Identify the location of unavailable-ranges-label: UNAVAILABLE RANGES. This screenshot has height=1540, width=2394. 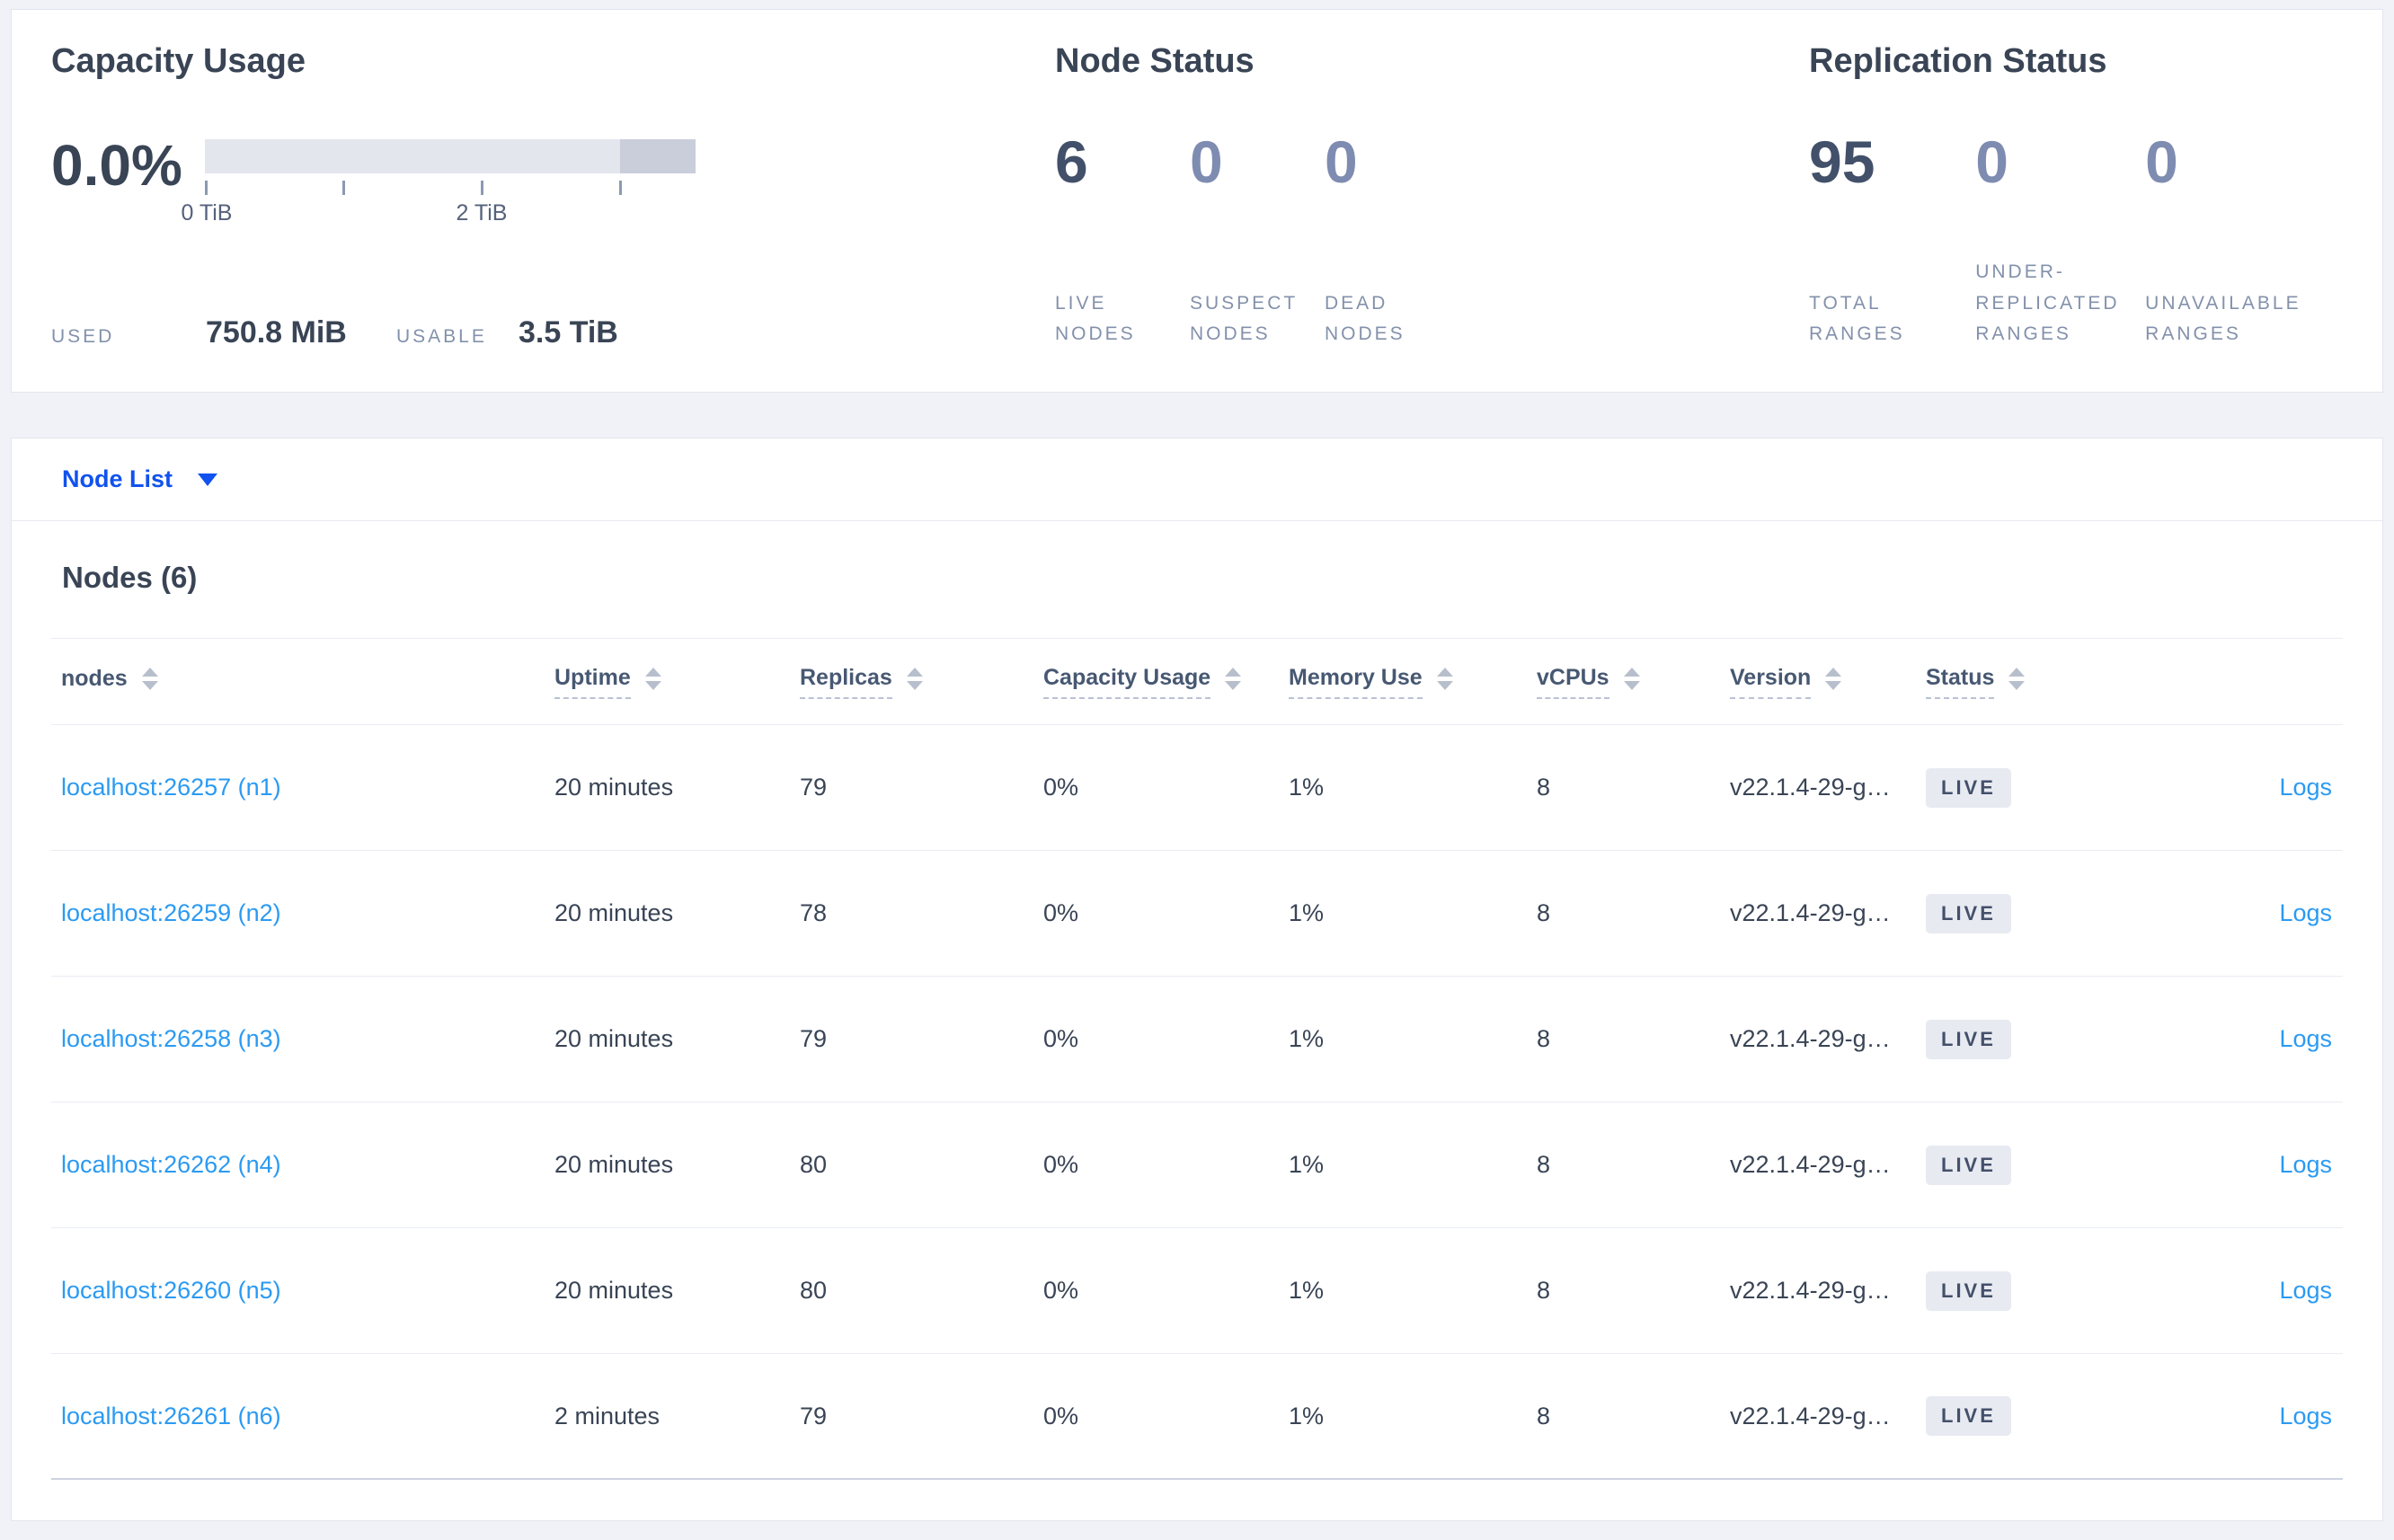
(2223, 318).